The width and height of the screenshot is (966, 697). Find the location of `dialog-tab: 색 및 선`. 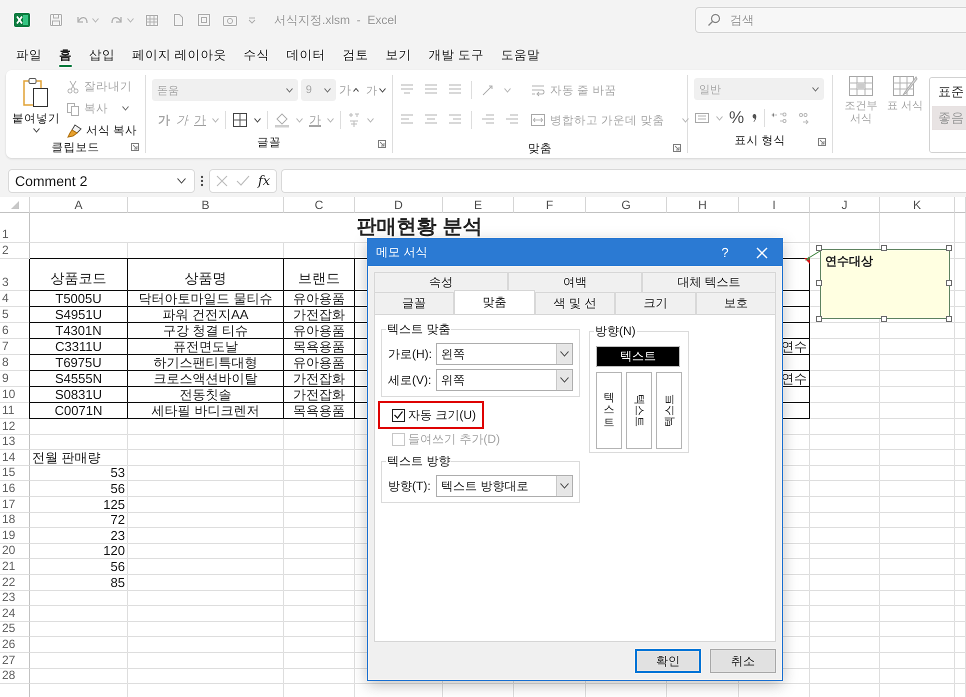

dialog-tab: 색 및 선 is located at coordinates (575, 303).